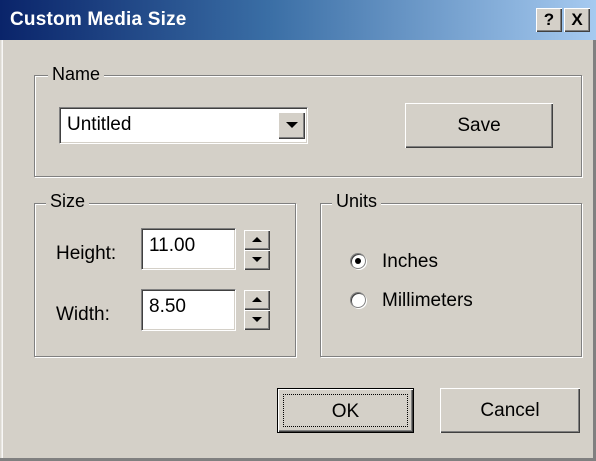  I want to click on save-button: Save, so click(479, 125).